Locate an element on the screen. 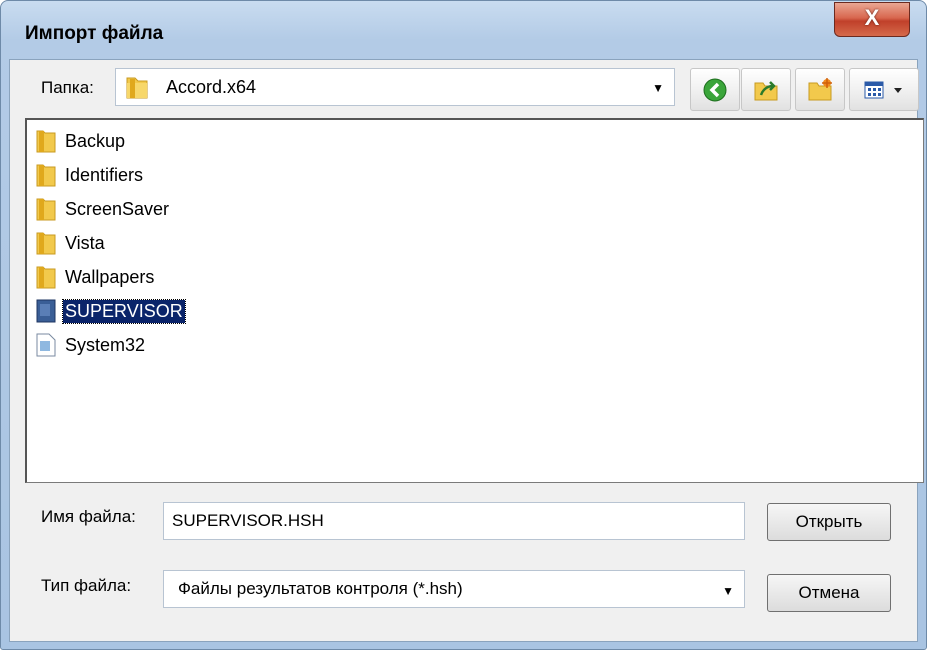 The image size is (929, 652). new-folder-icon is located at coordinates (820, 88).